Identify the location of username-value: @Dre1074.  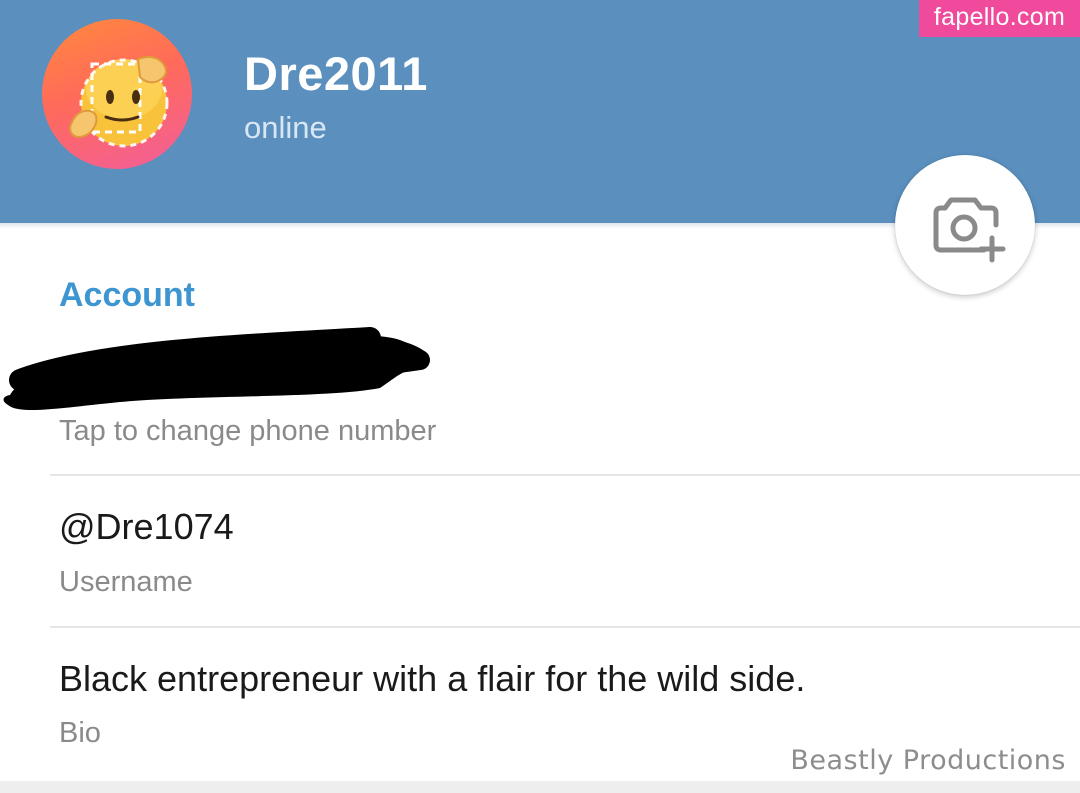
(146, 527).